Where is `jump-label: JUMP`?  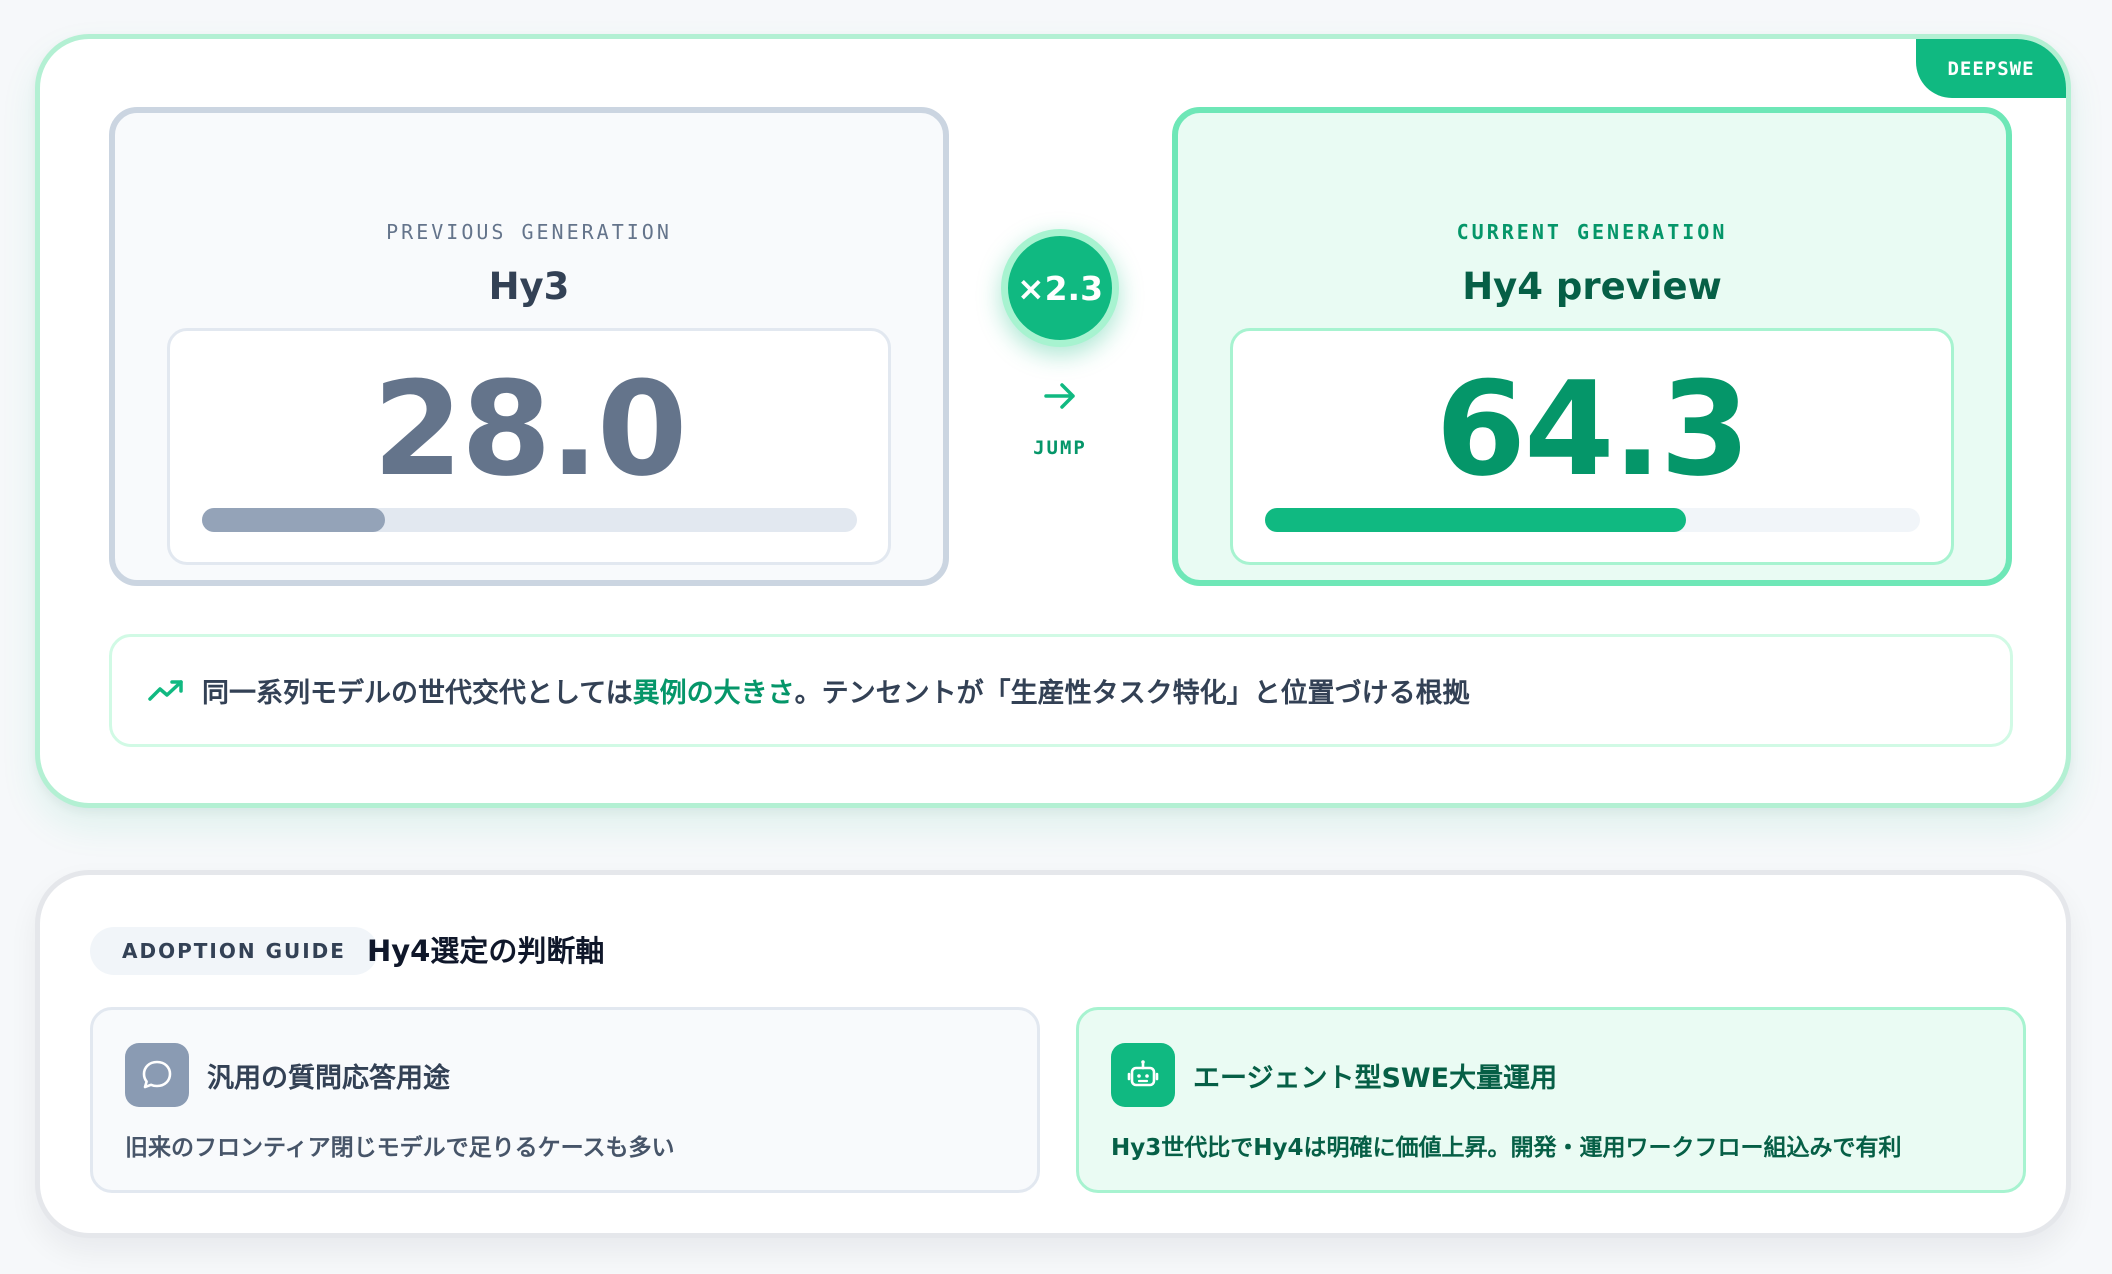
jump-label: JUMP is located at coordinates (1060, 448).